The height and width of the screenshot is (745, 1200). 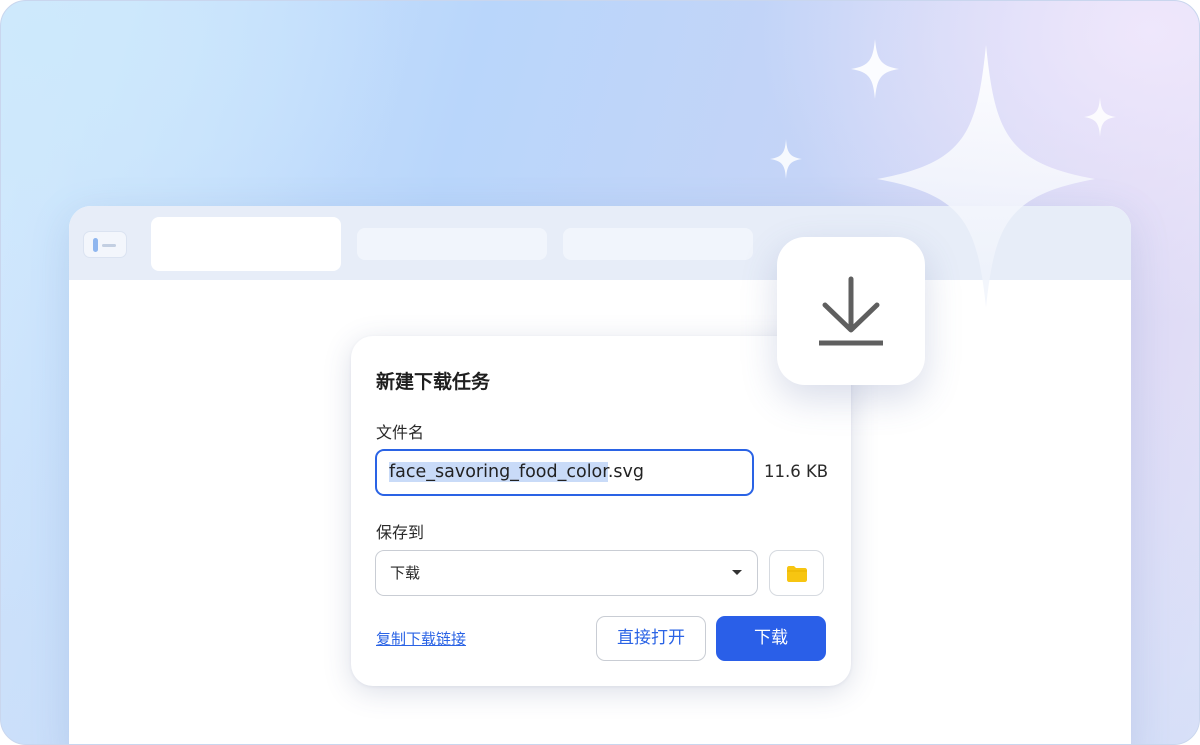 I want to click on filename-label: 文件名, so click(x=400, y=432).